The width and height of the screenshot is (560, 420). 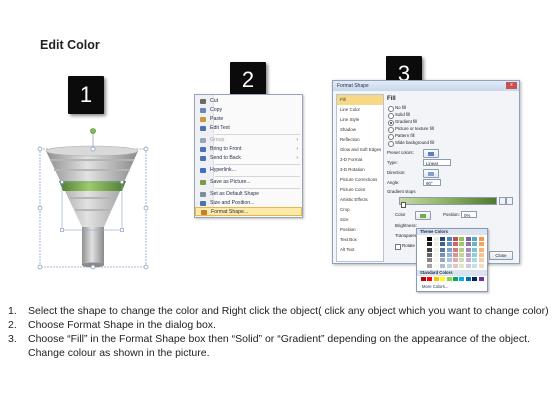 What do you see at coordinates (511, 85) in the screenshot?
I see `close-icon: x` at bounding box center [511, 85].